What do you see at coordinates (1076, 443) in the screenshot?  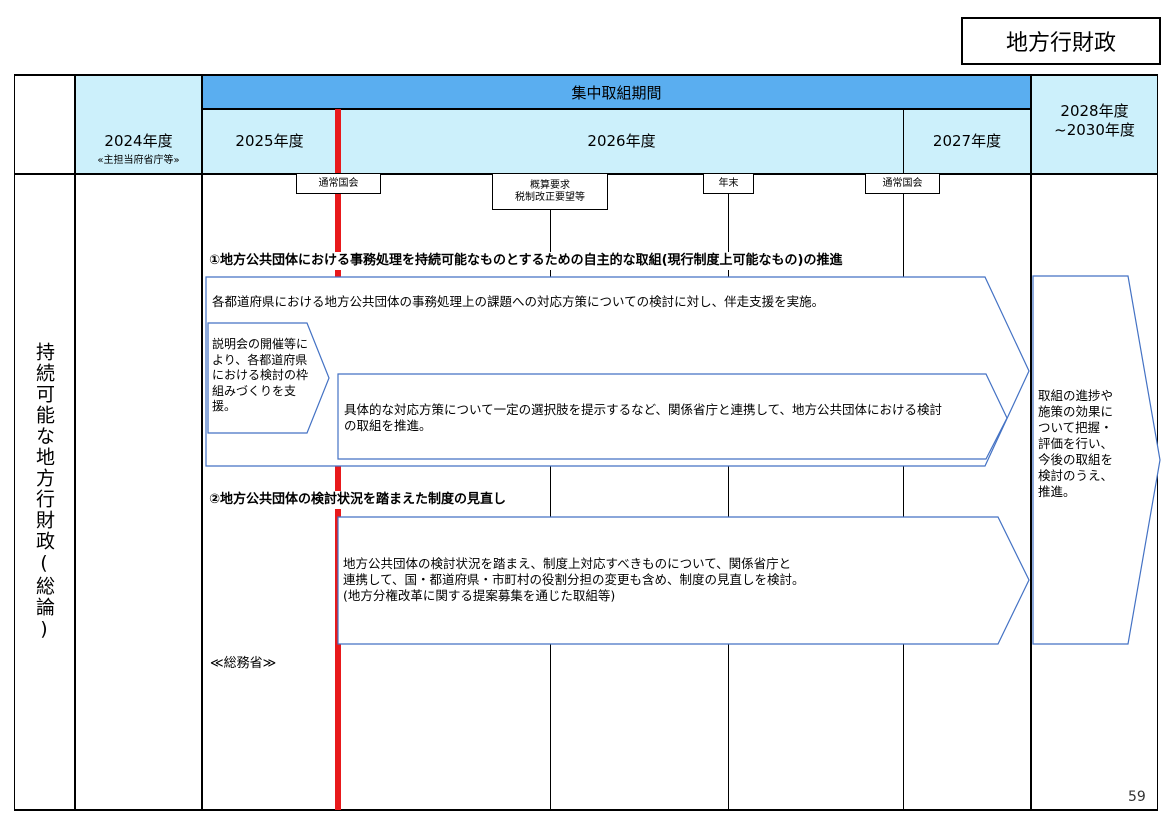 I see `future-arrow-text: 取組の進捗や施策の効果について把握・評価を行い、今後の取組を検討のうえ、推進。` at bounding box center [1076, 443].